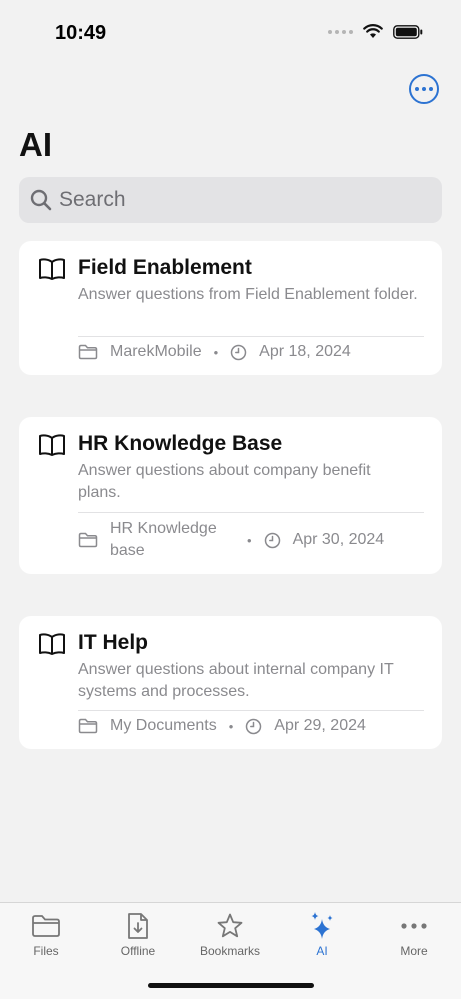 This screenshot has width=461, height=999. I want to click on ellipsis-circle-icon, so click(417, 89).